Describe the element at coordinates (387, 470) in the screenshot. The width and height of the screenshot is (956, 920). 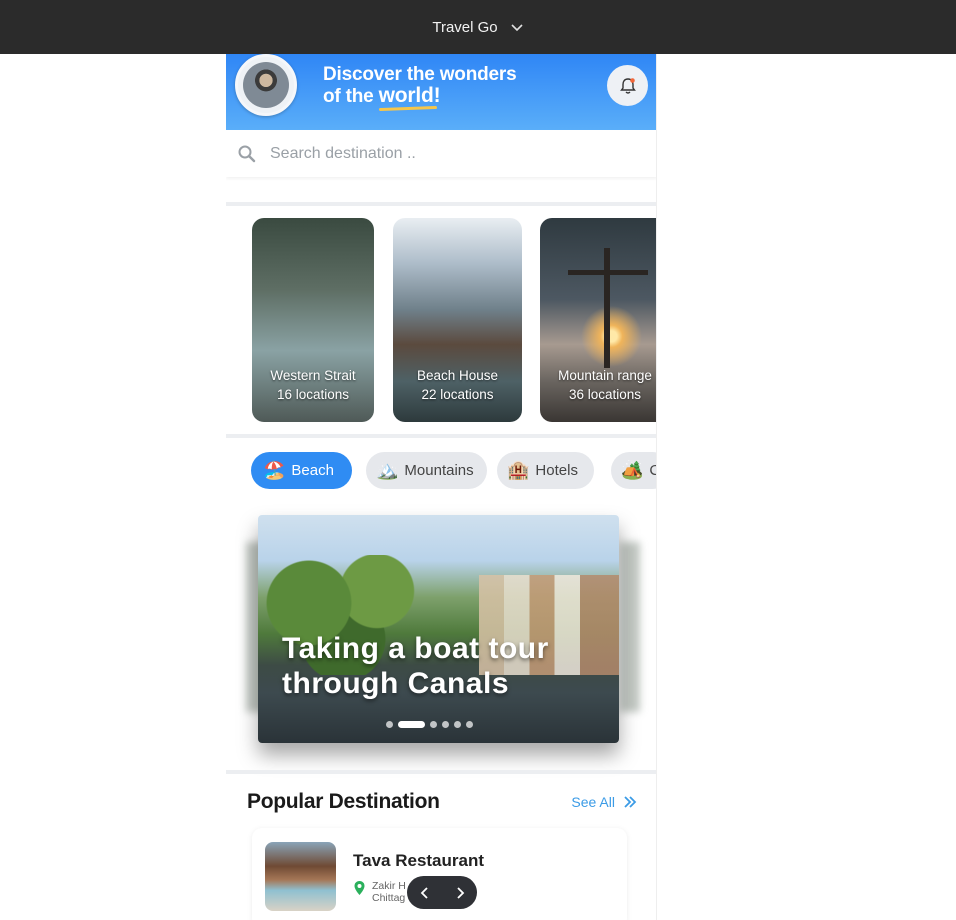
I see `mountain-icon: 🏔️` at that location.